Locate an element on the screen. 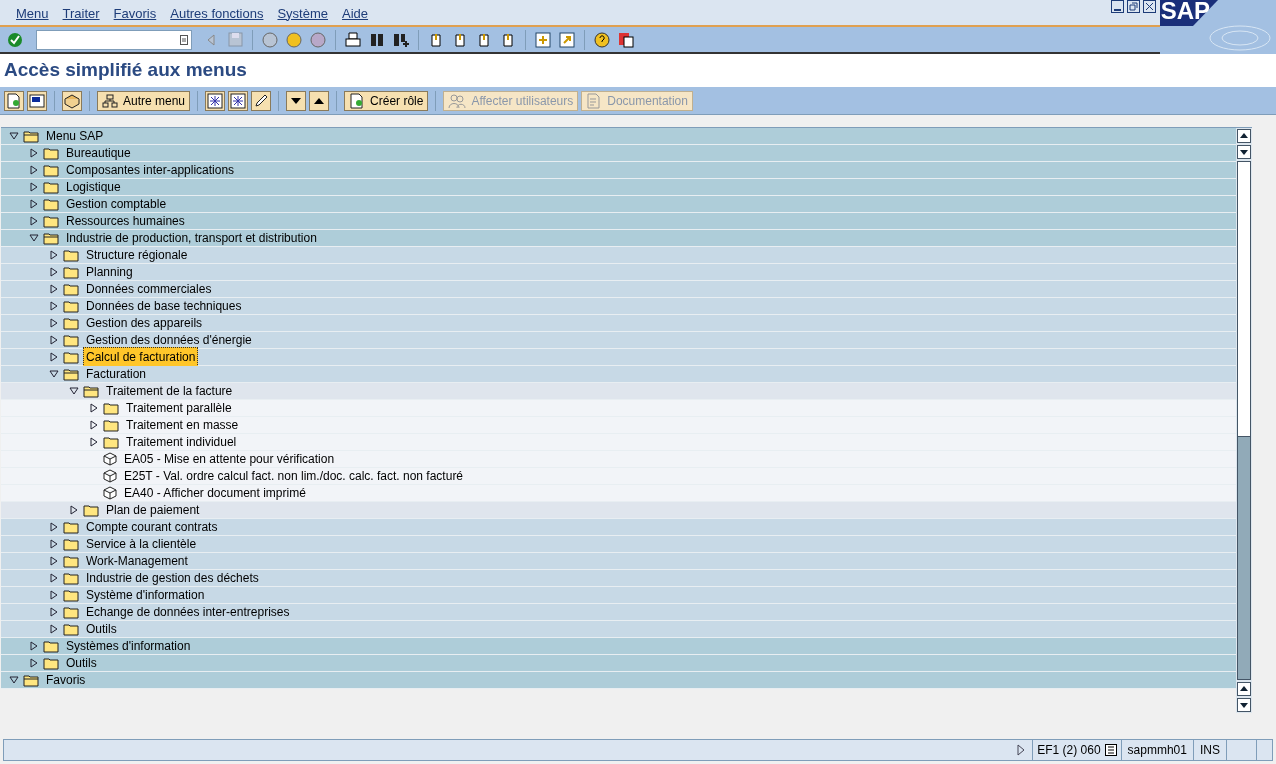  caret-down-icon is located at coordinates (296, 100).